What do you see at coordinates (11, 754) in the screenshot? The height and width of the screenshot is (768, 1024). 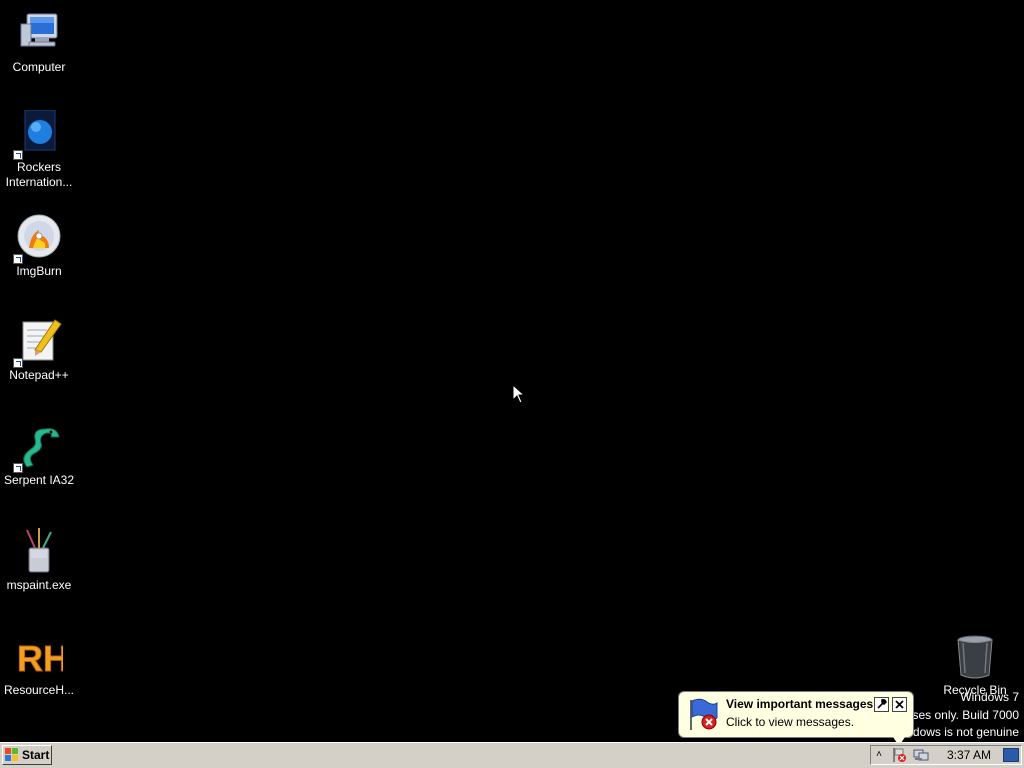 I see `windows-logo-icon` at bounding box center [11, 754].